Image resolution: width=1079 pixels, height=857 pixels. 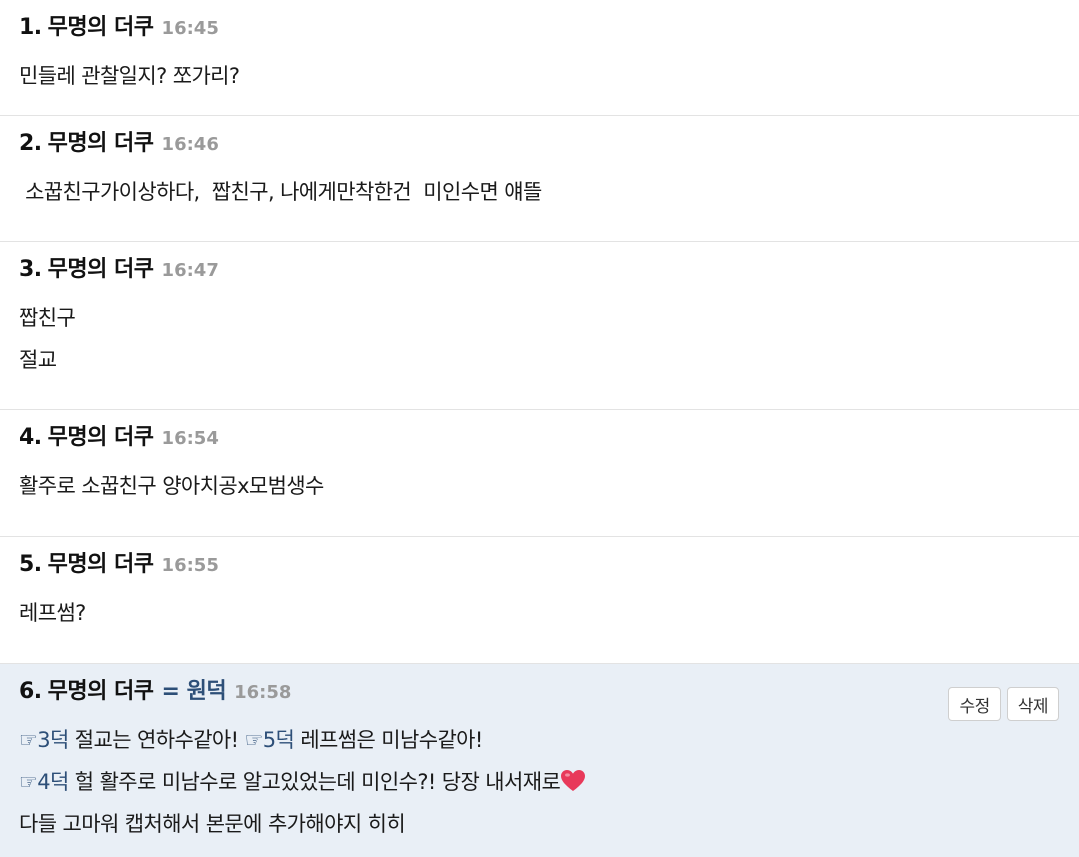 What do you see at coordinates (539, 144) in the screenshot?
I see `comment-header: 2. 무명의 더쿠 16:46` at bounding box center [539, 144].